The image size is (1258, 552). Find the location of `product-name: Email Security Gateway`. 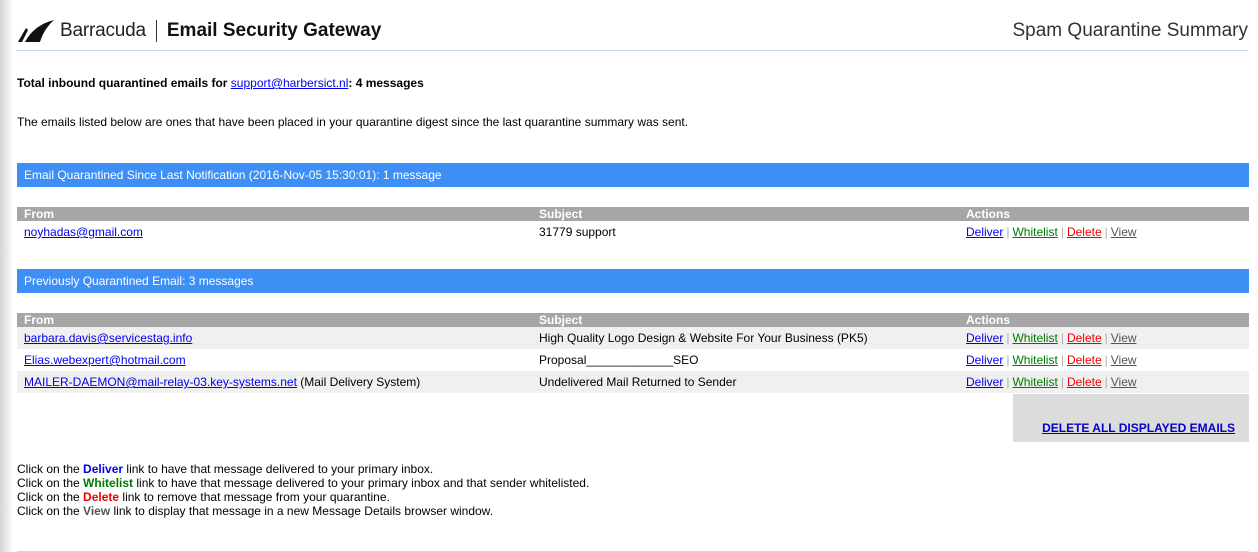

product-name: Email Security Gateway is located at coordinates (274, 30).